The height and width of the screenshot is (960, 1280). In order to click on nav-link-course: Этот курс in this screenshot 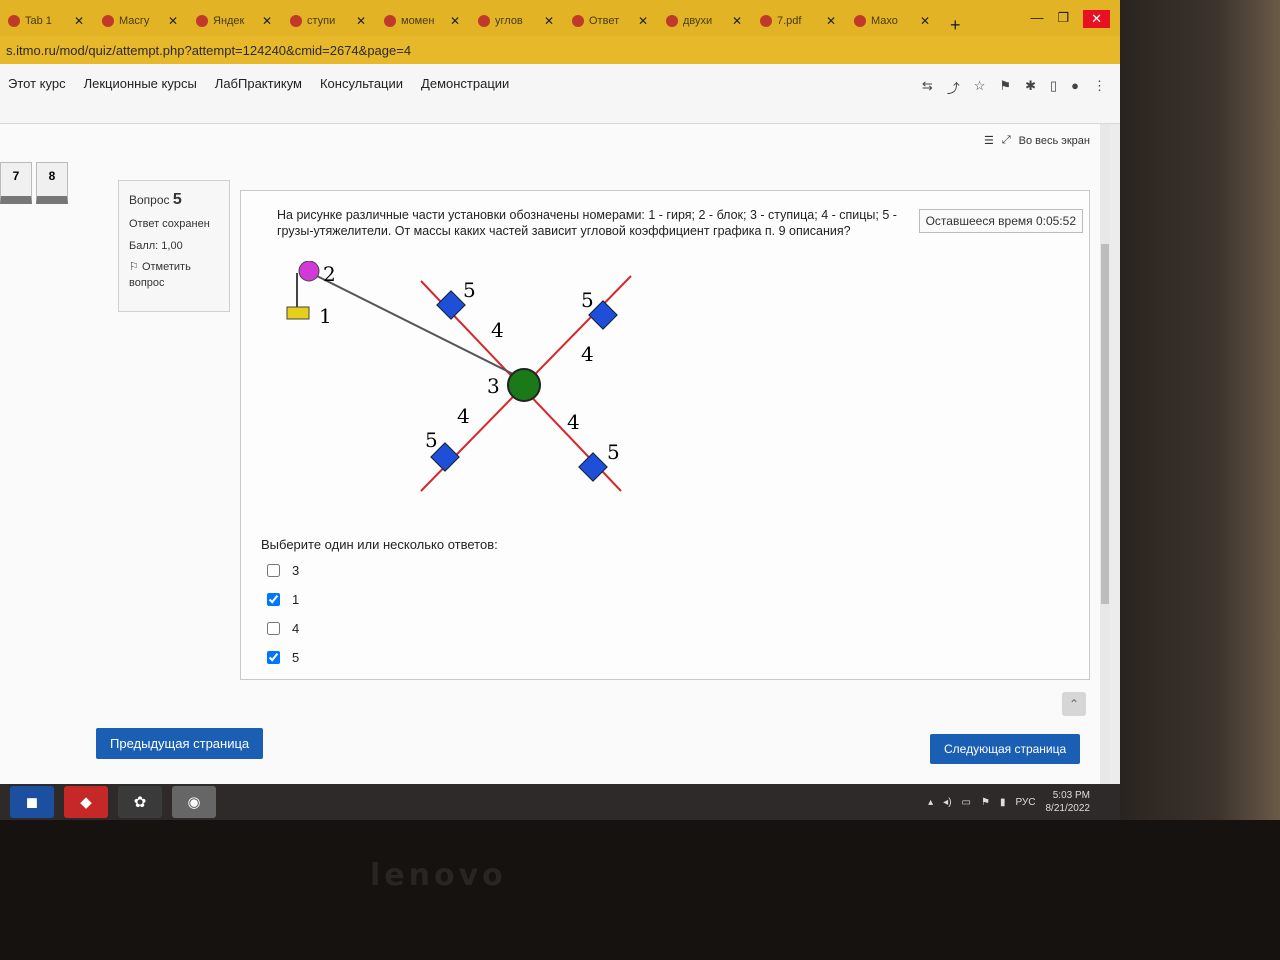, I will do `click(37, 83)`.